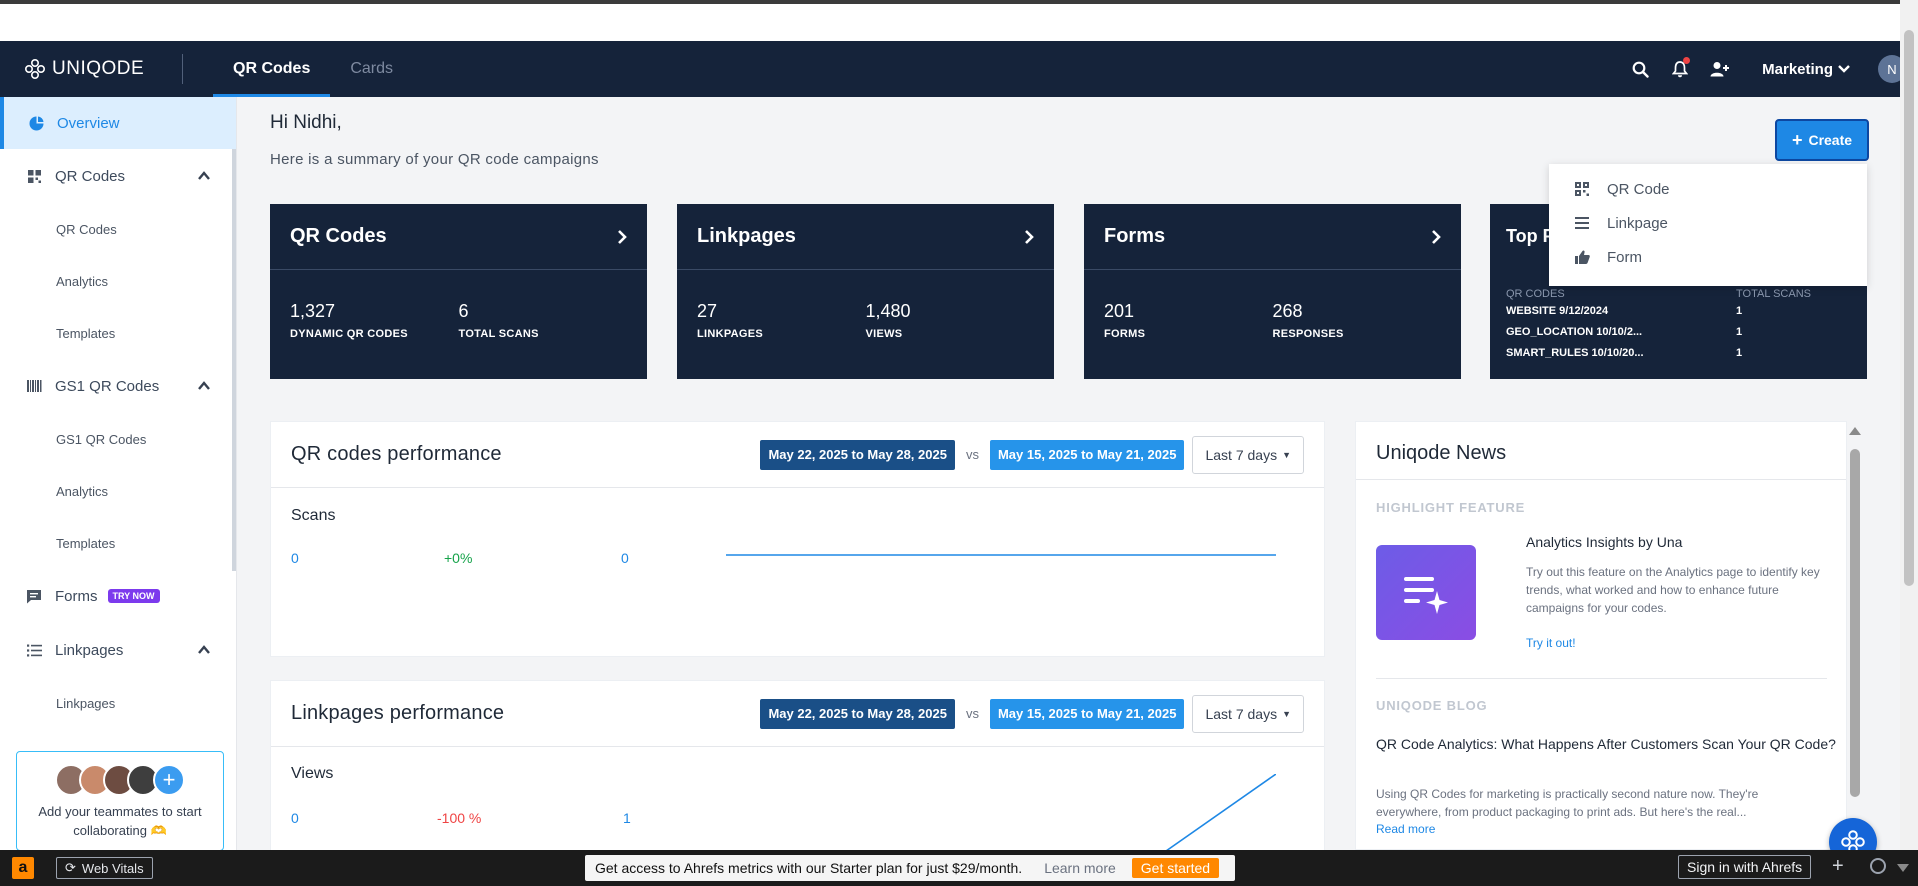  What do you see at coordinates (1687, 60) in the screenshot?
I see `notification-dot` at bounding box center [1687, 60].